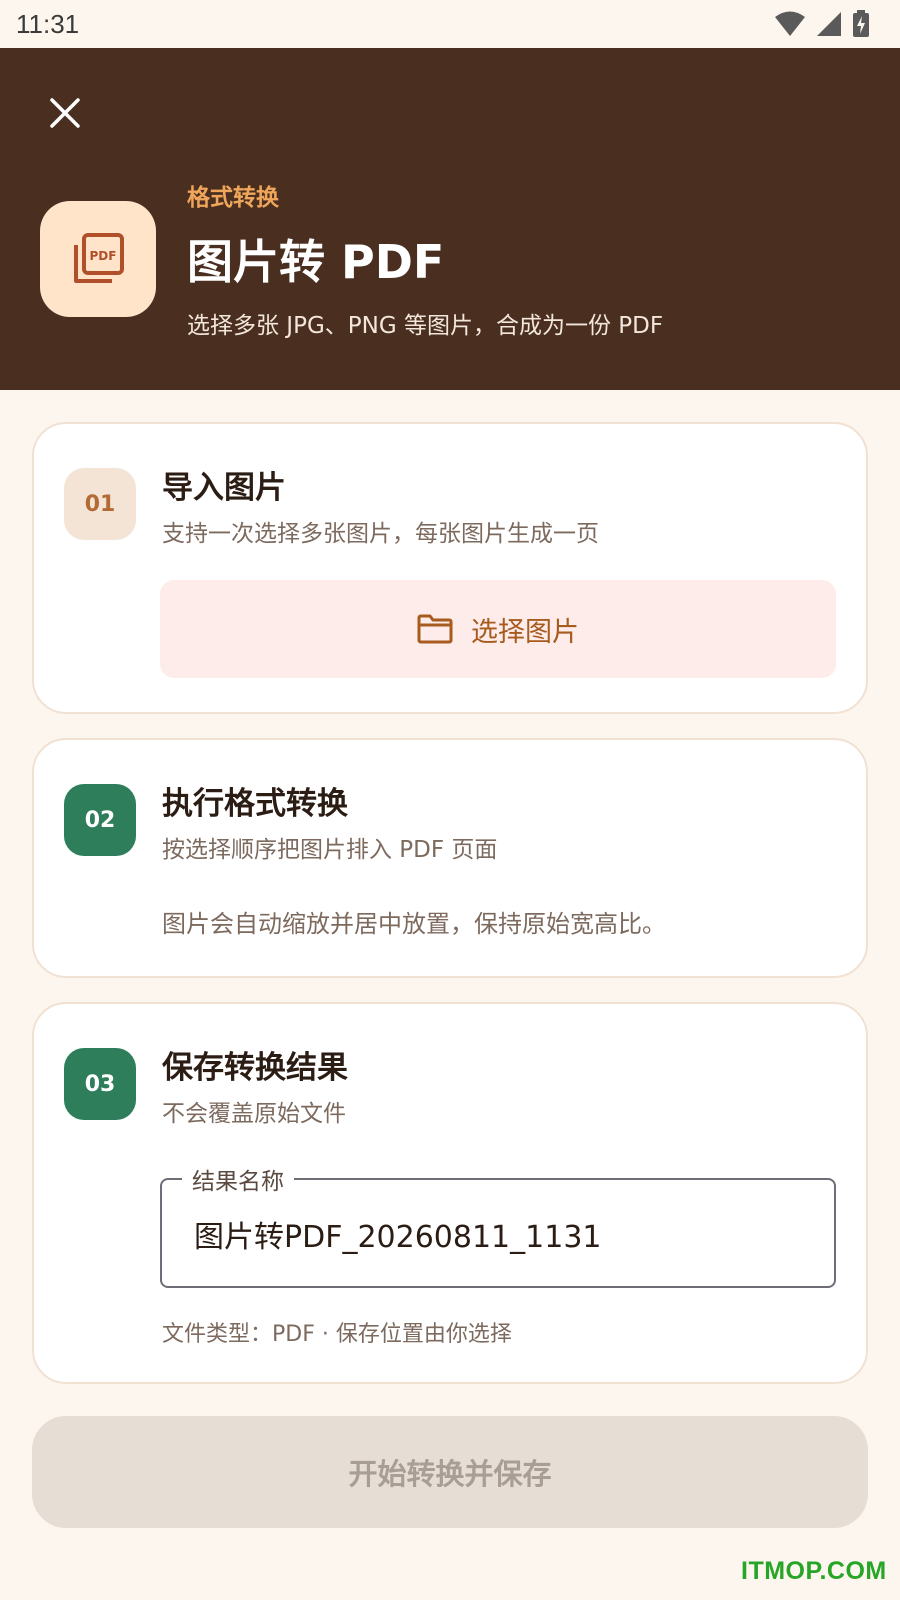 The image size is (900, 1600). Describe the element at coordinates (450, 24) in the screenshot. I see `status-bar: 11:31` at that location.